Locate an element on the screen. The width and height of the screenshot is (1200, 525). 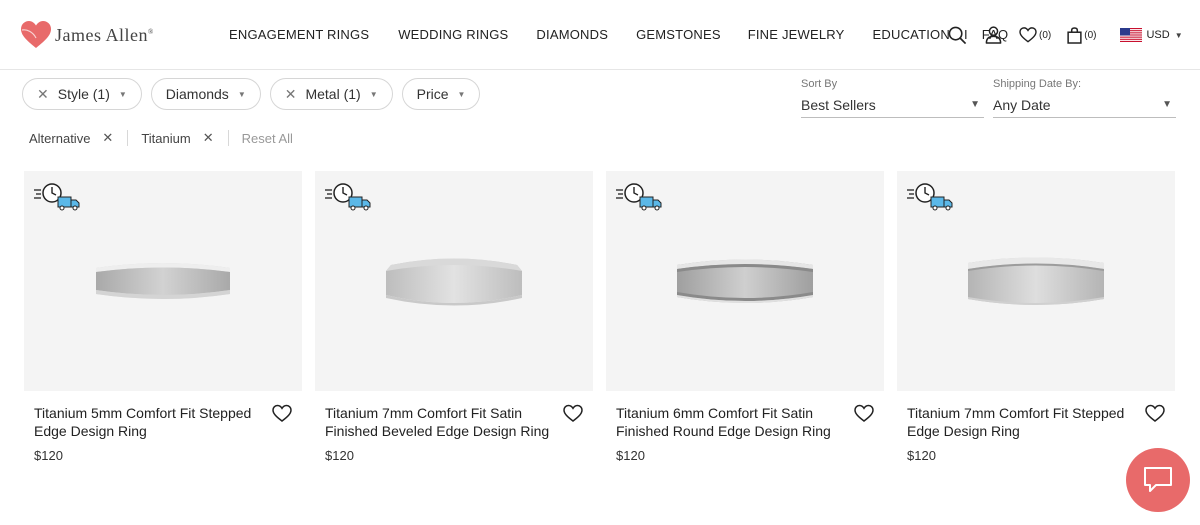
nav-wedding-rings: WEDDING RINGS is located at coordinates (453, 34).